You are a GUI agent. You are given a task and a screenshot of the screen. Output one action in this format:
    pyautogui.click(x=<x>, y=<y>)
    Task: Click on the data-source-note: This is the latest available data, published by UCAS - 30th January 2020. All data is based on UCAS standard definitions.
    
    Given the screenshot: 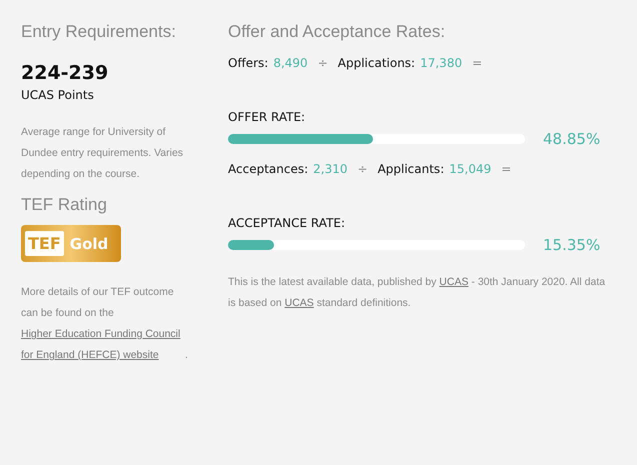 What is the action you would take?
    pyautogui.click(x=417, y=293)
    